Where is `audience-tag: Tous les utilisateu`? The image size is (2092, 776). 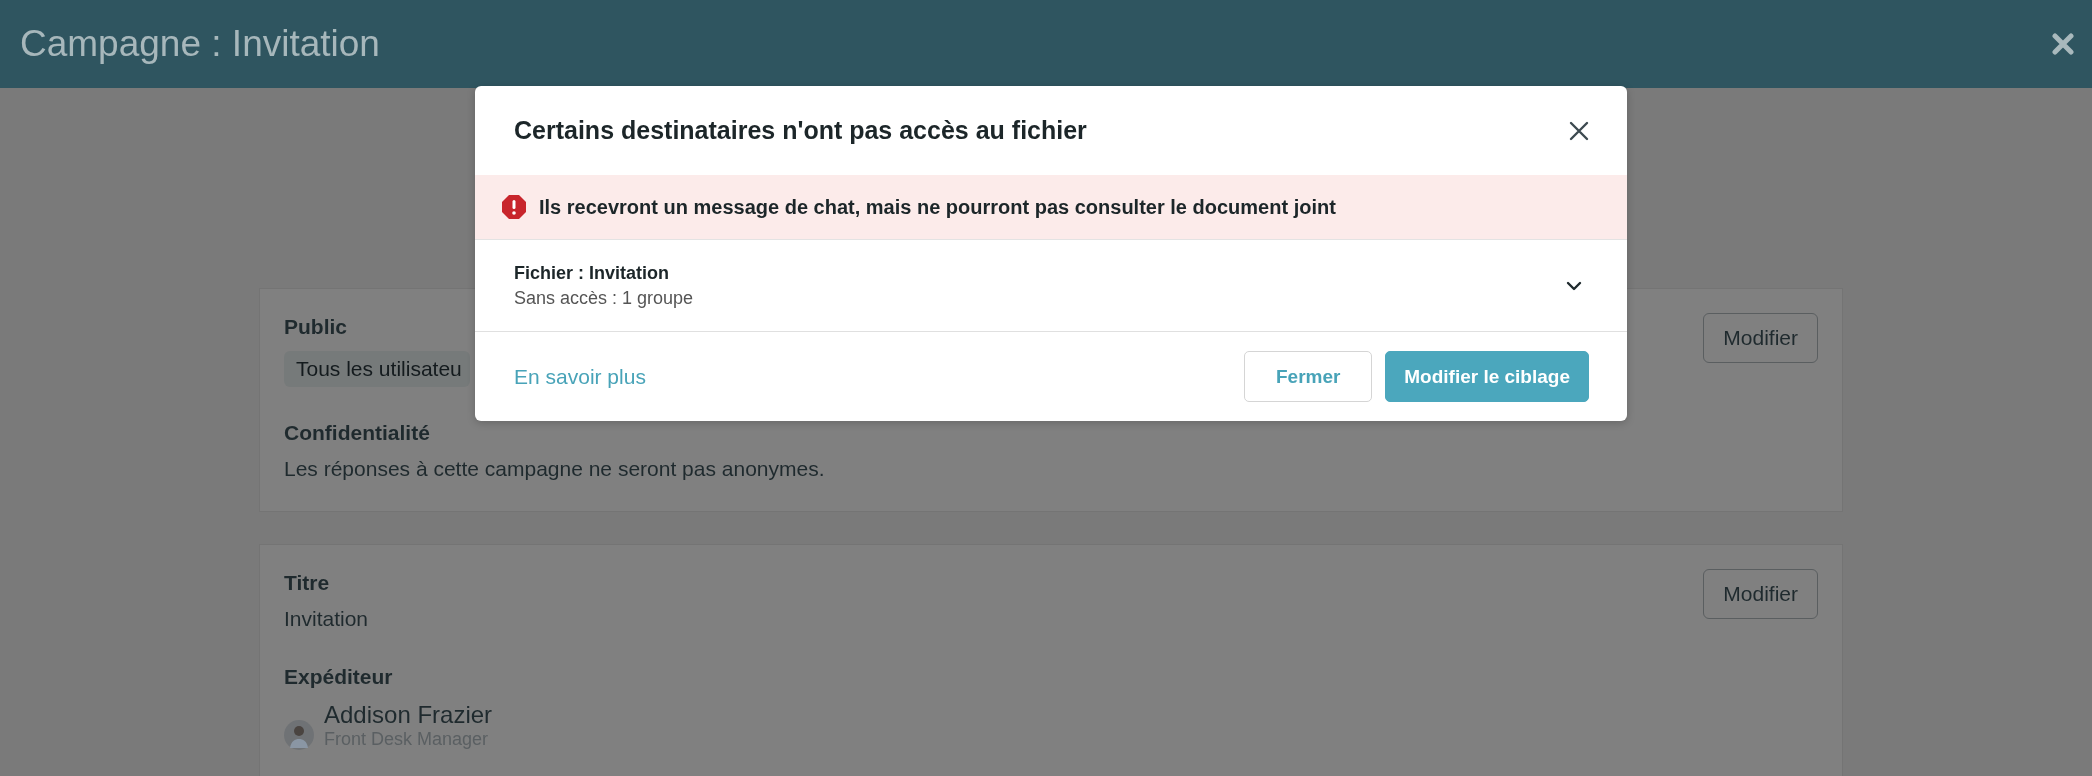
audience-tag: Tous les utilisateu is located at coordinates (377, 369).